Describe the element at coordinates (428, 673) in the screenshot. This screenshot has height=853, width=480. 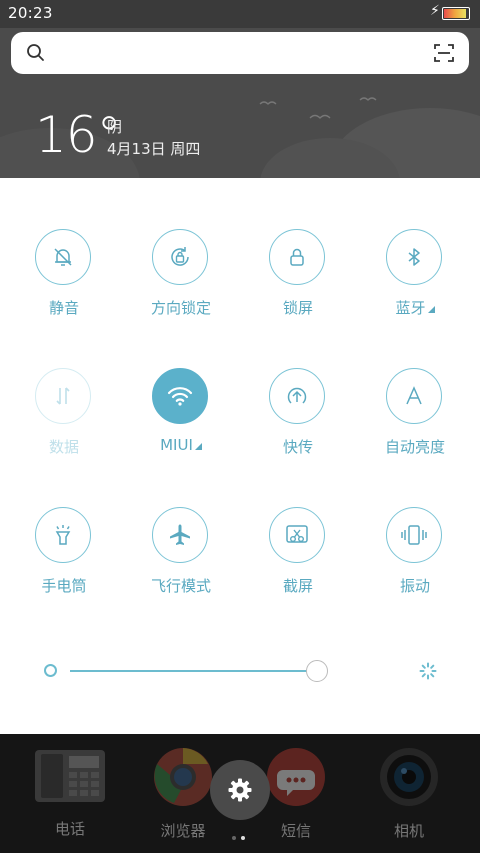
I see `auto-brightness-sun-icon` at that location.